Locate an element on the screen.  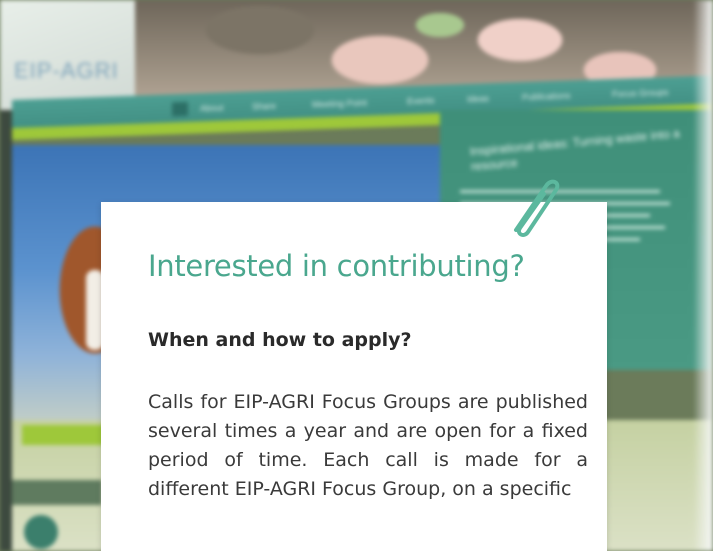
light-edge is located at coordinates (703, 275).